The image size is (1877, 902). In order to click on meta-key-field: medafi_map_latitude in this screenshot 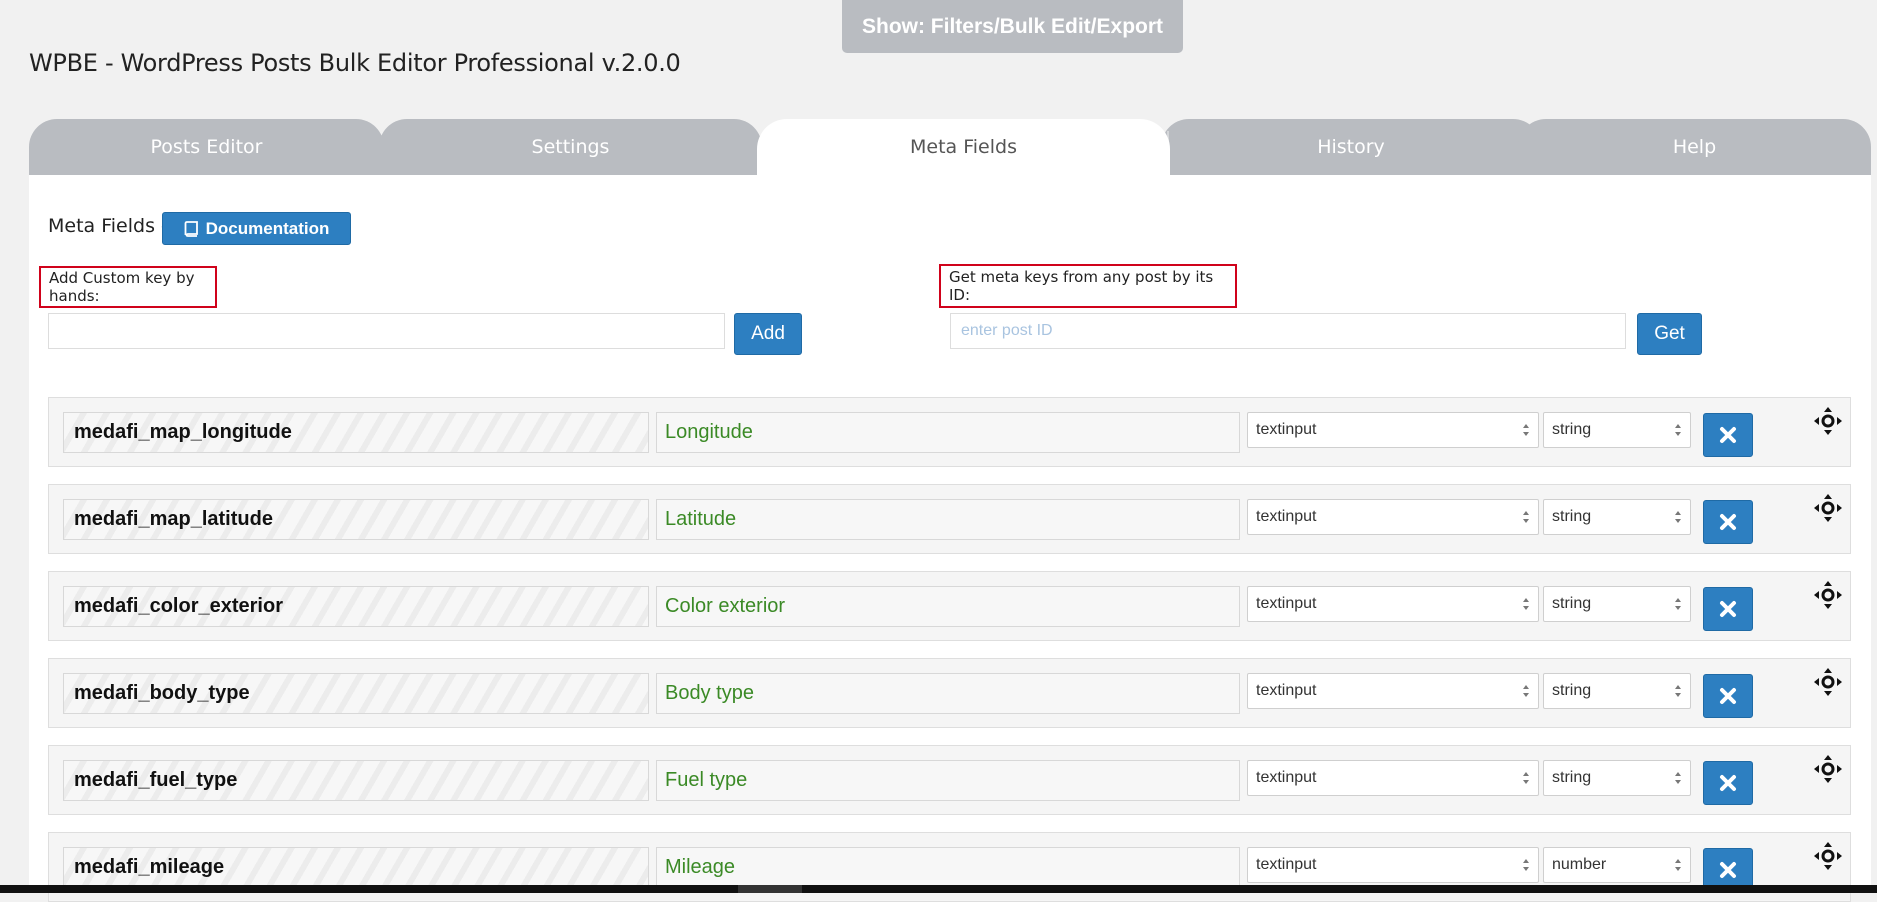, I will do `click(356, 519)`.